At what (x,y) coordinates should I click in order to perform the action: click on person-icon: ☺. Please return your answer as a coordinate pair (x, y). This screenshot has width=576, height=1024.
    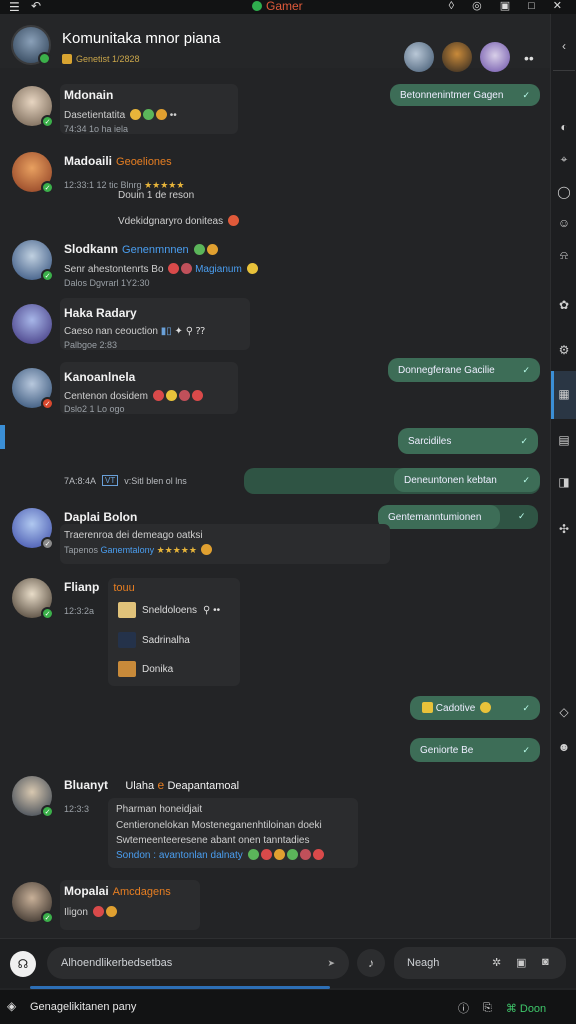
    Looking at the image, I should click on (564, 223).